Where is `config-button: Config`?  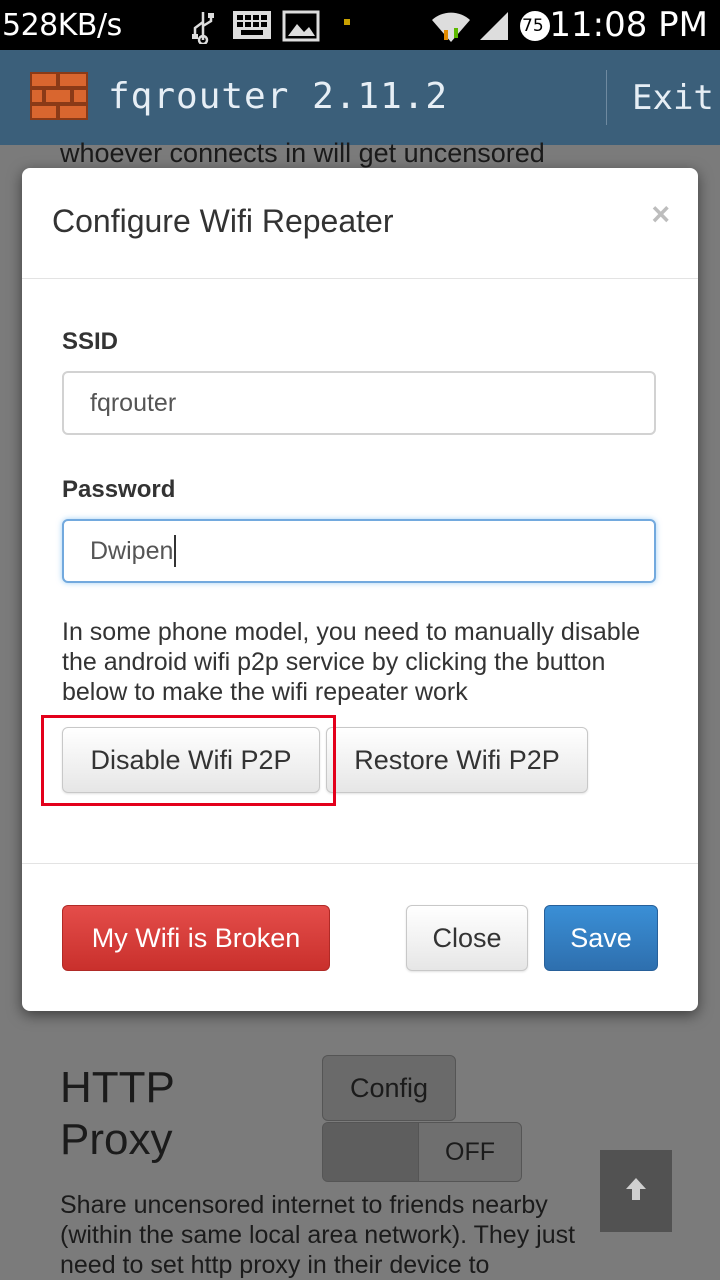
config-button: Config is located at coordinates (389, 1088).